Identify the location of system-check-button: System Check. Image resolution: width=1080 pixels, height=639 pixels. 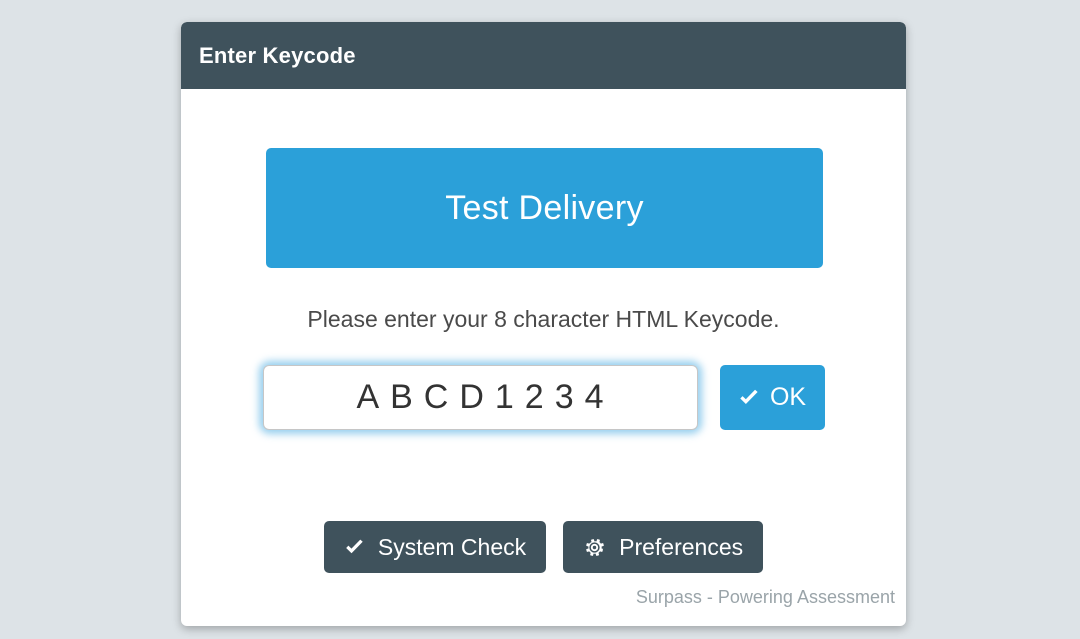
(435, 547).